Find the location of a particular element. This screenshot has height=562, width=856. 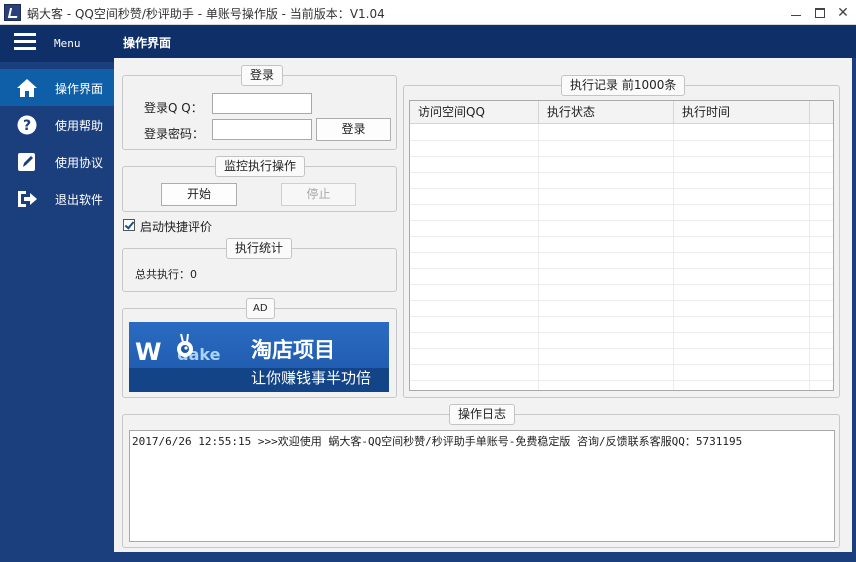

snail-icon is located at coordinates (185, 345).